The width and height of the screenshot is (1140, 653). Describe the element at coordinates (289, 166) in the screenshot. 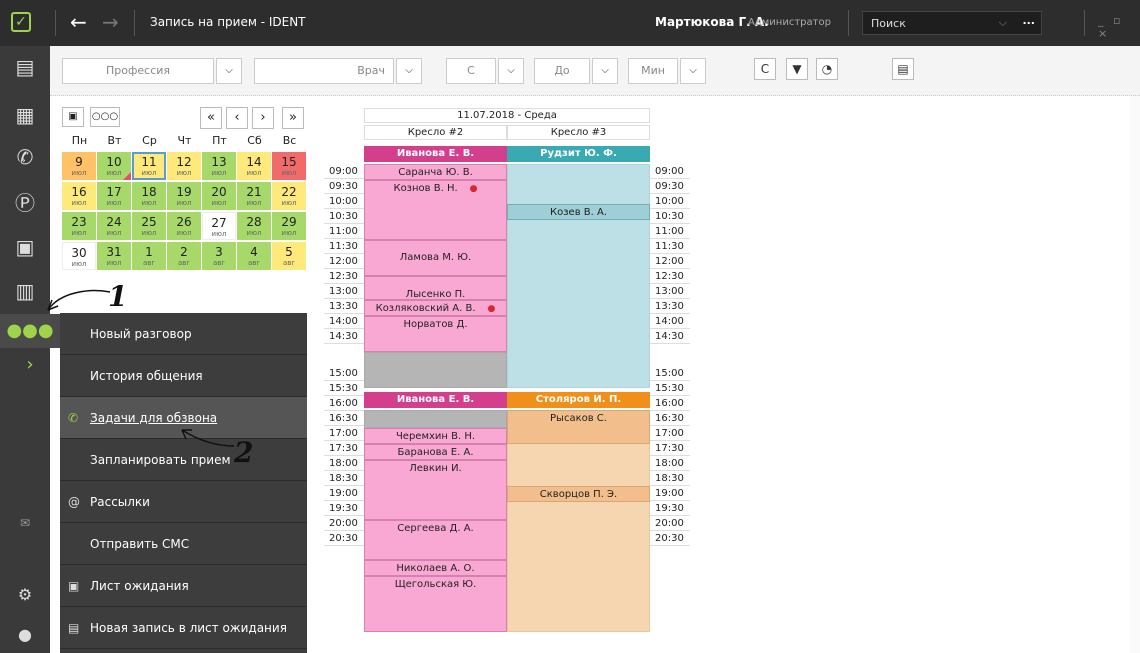

I see `calendar-day: 15 июл` at that location.